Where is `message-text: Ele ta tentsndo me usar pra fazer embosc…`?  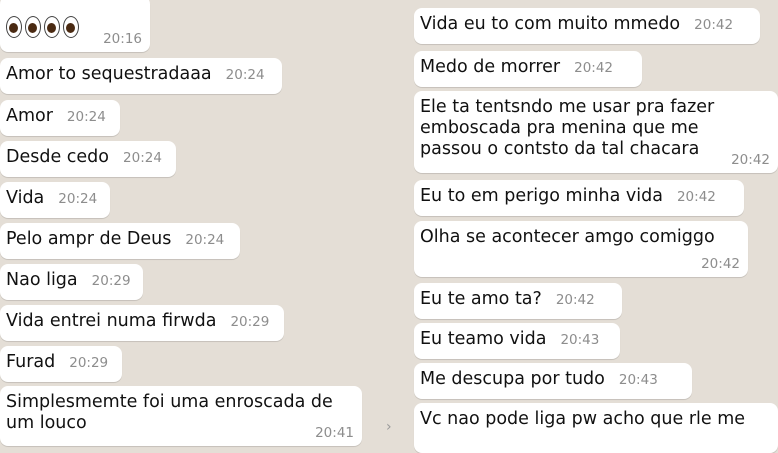
message-text: Ele ta tentsndo me usar pra fazer embosc… is located at coordinates (567, 128).